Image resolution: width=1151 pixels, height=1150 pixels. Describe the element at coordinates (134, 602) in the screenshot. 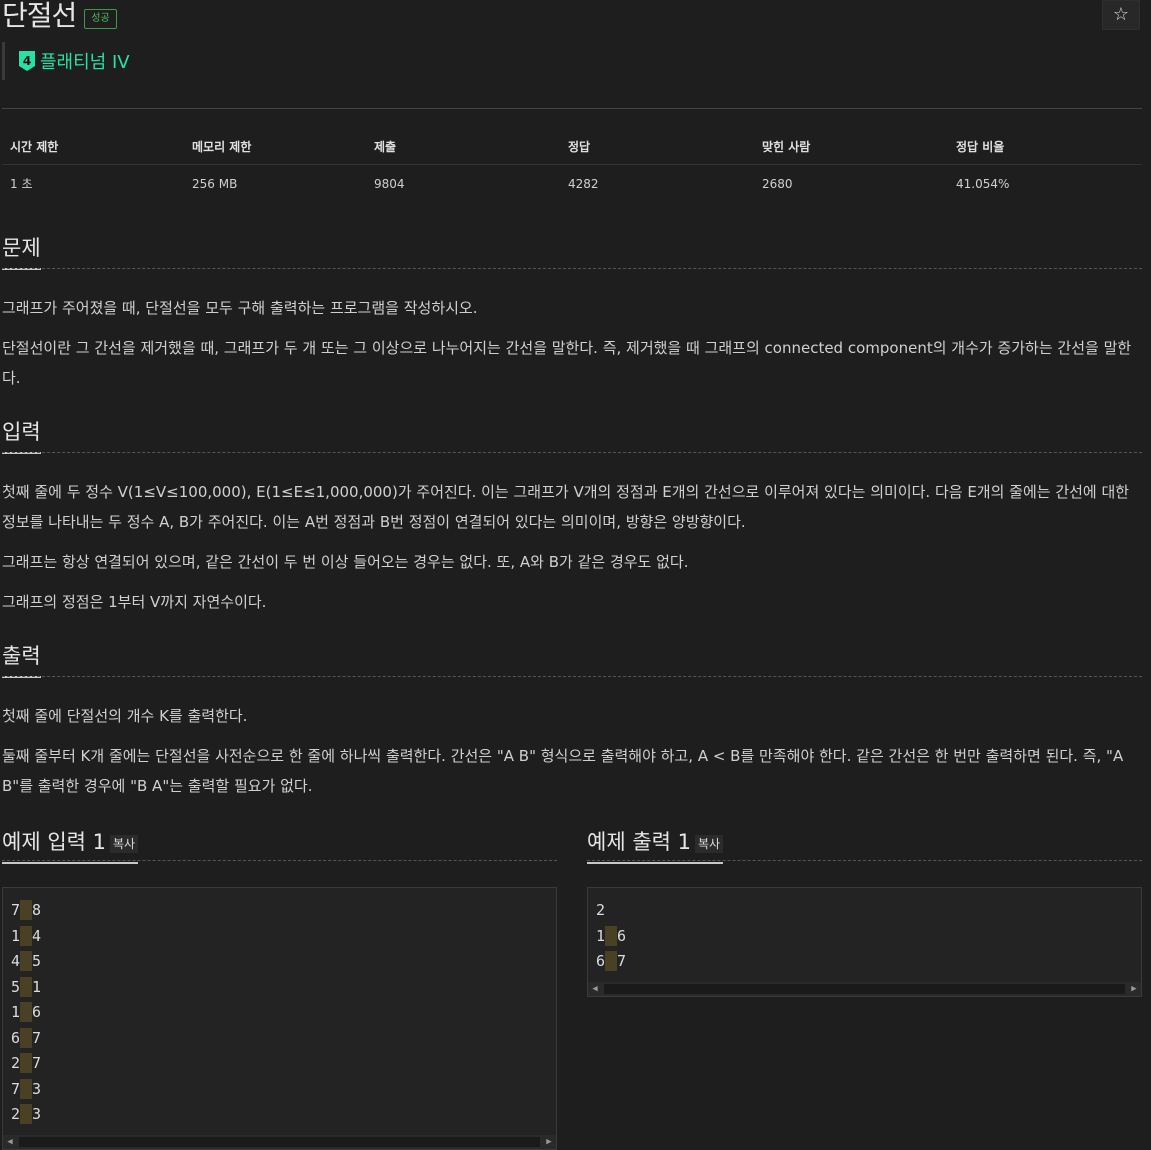

I see `input-paragraph: 그래프의 정점은 1부터 V까지 자연수이다.` at that location.